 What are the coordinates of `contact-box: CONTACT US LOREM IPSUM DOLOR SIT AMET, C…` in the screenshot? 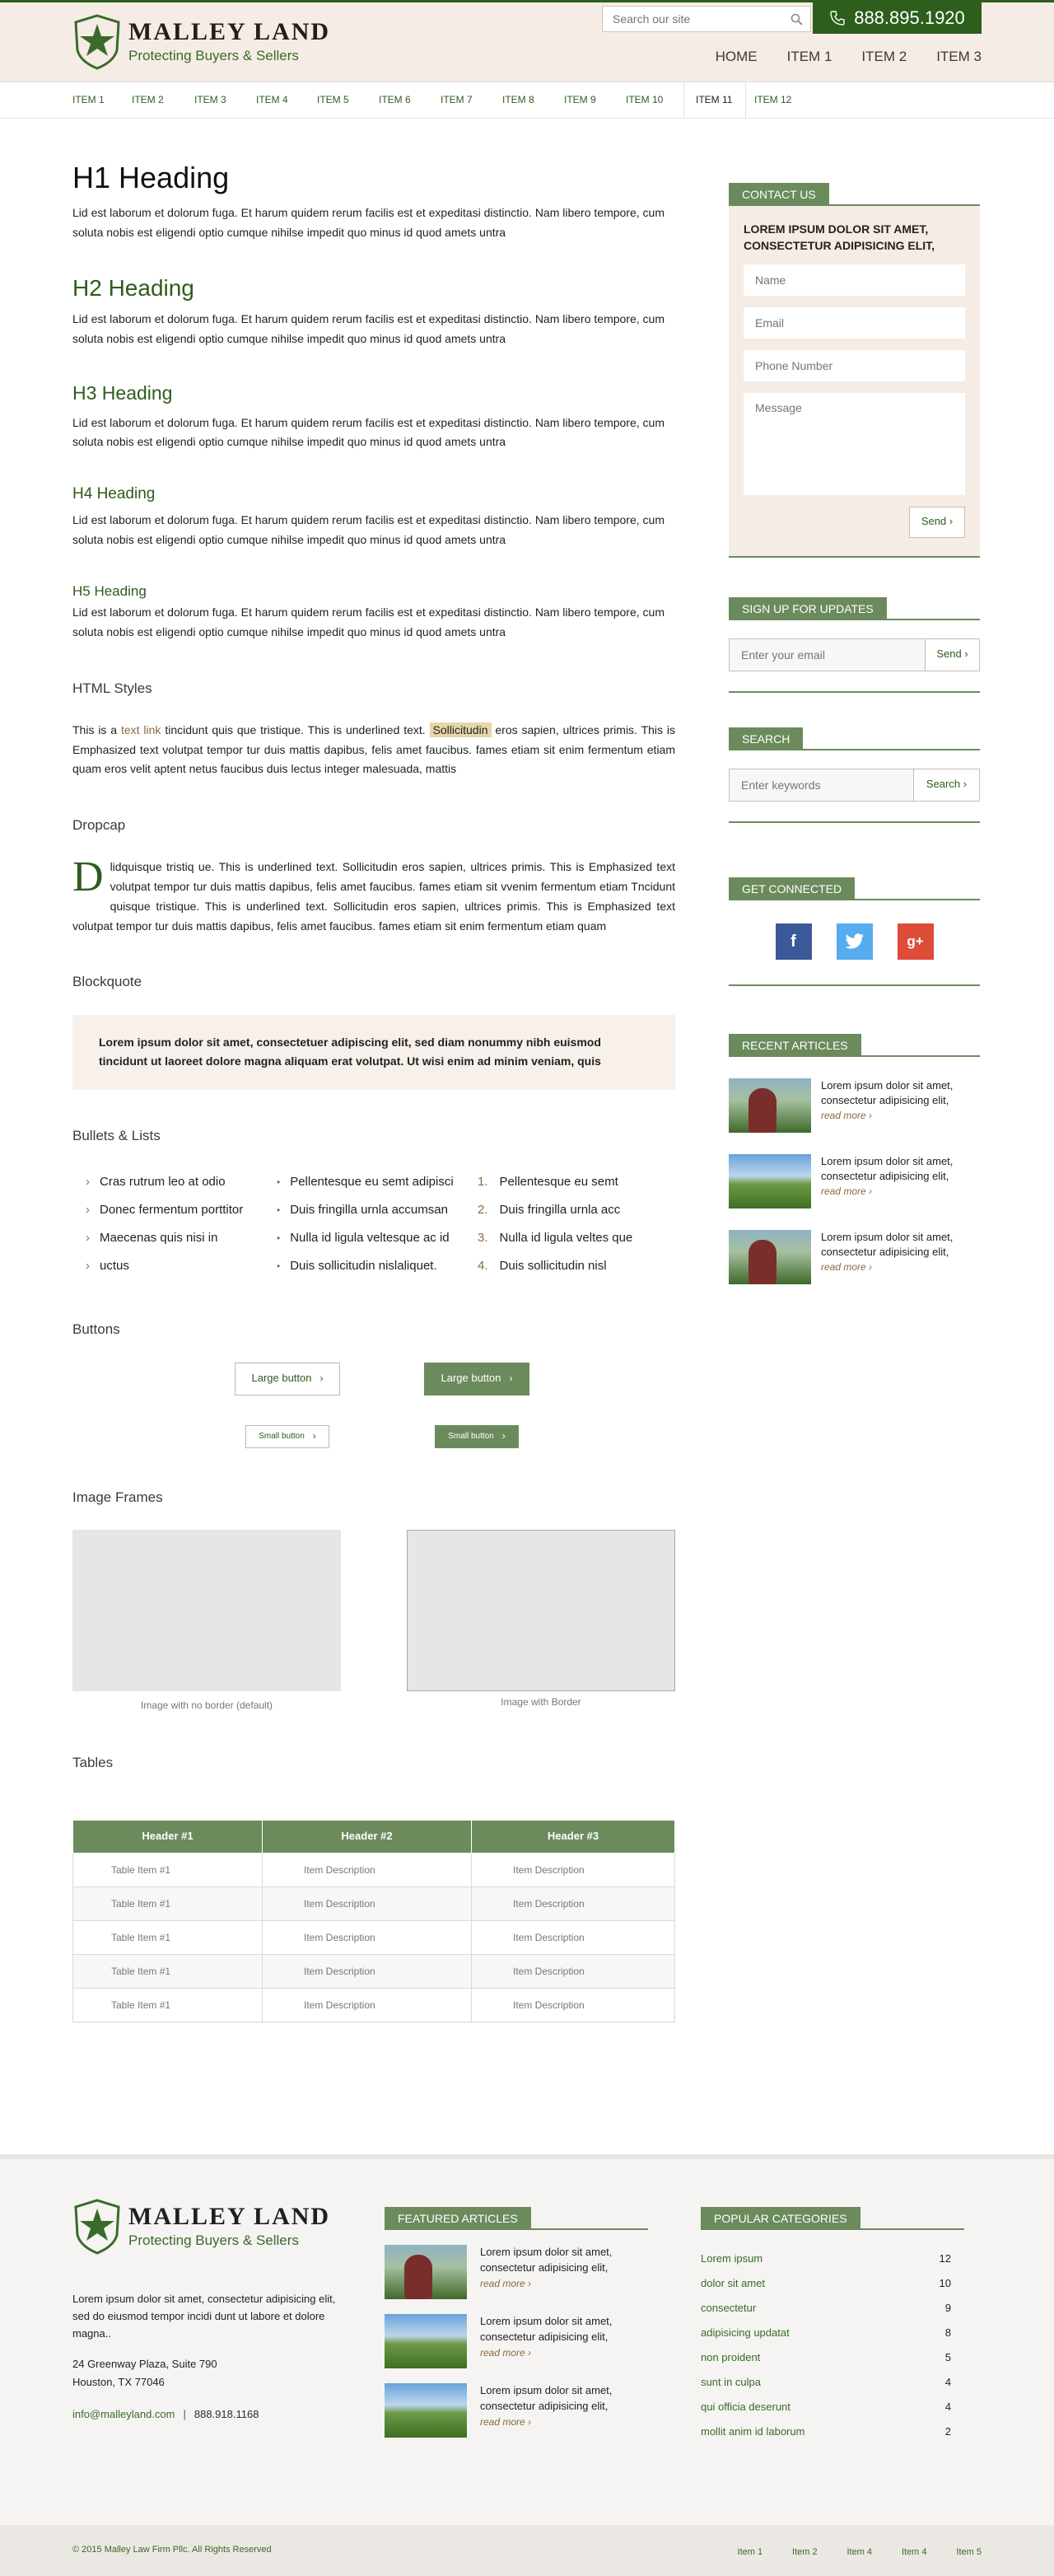 It's located at (855, 370).